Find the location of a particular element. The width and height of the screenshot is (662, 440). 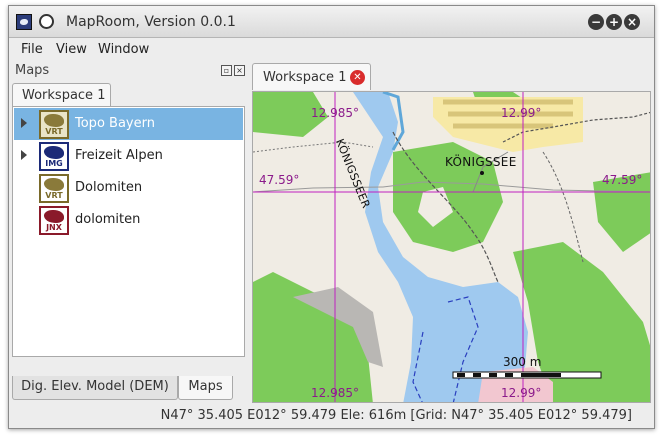

title-bar: MapRoom, Version 0.0.1 − + × is located at coordinates (331, 22).